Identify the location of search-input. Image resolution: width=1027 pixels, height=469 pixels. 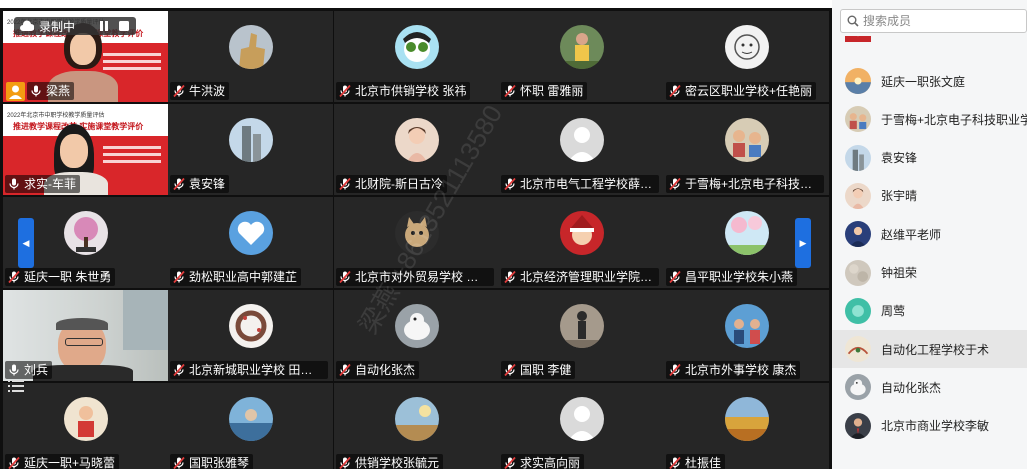
(938, 21).